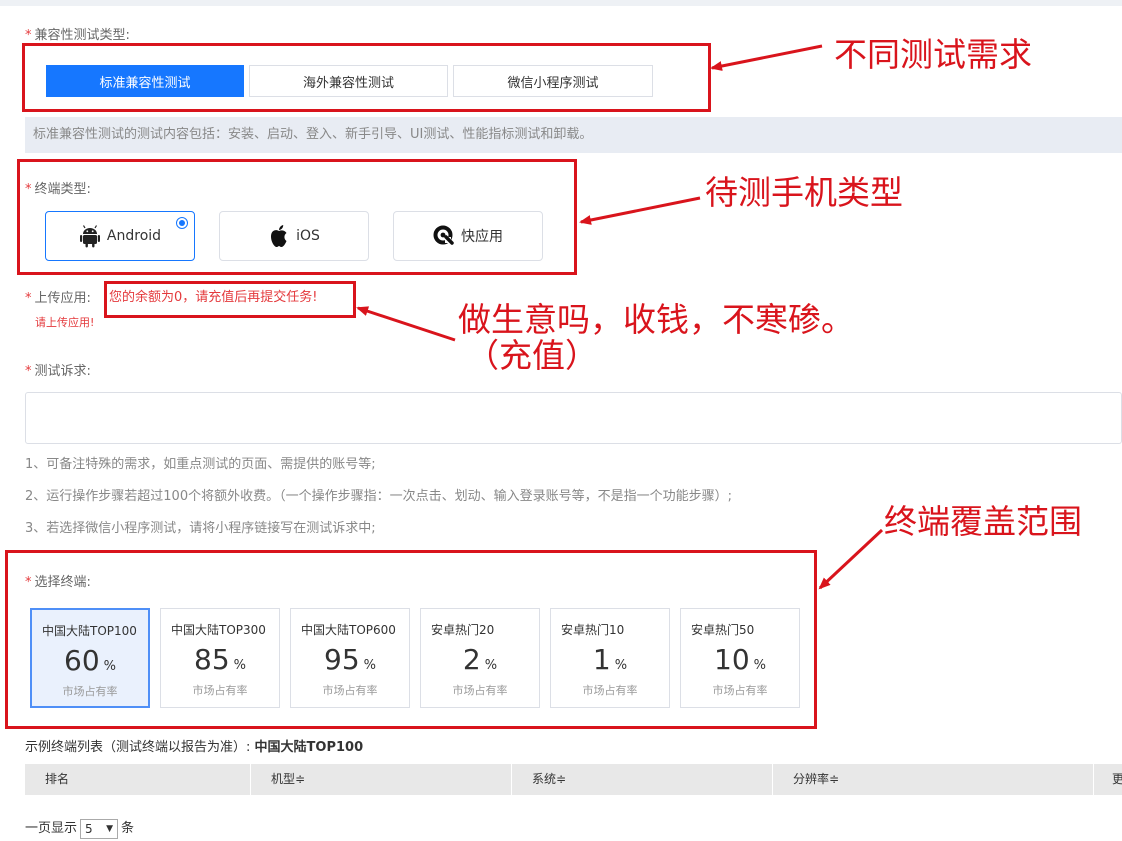 This screenshot has height=841, width=1122. I want to click on annotation-coverage: 终端覆盖范围, so click(983, 521).